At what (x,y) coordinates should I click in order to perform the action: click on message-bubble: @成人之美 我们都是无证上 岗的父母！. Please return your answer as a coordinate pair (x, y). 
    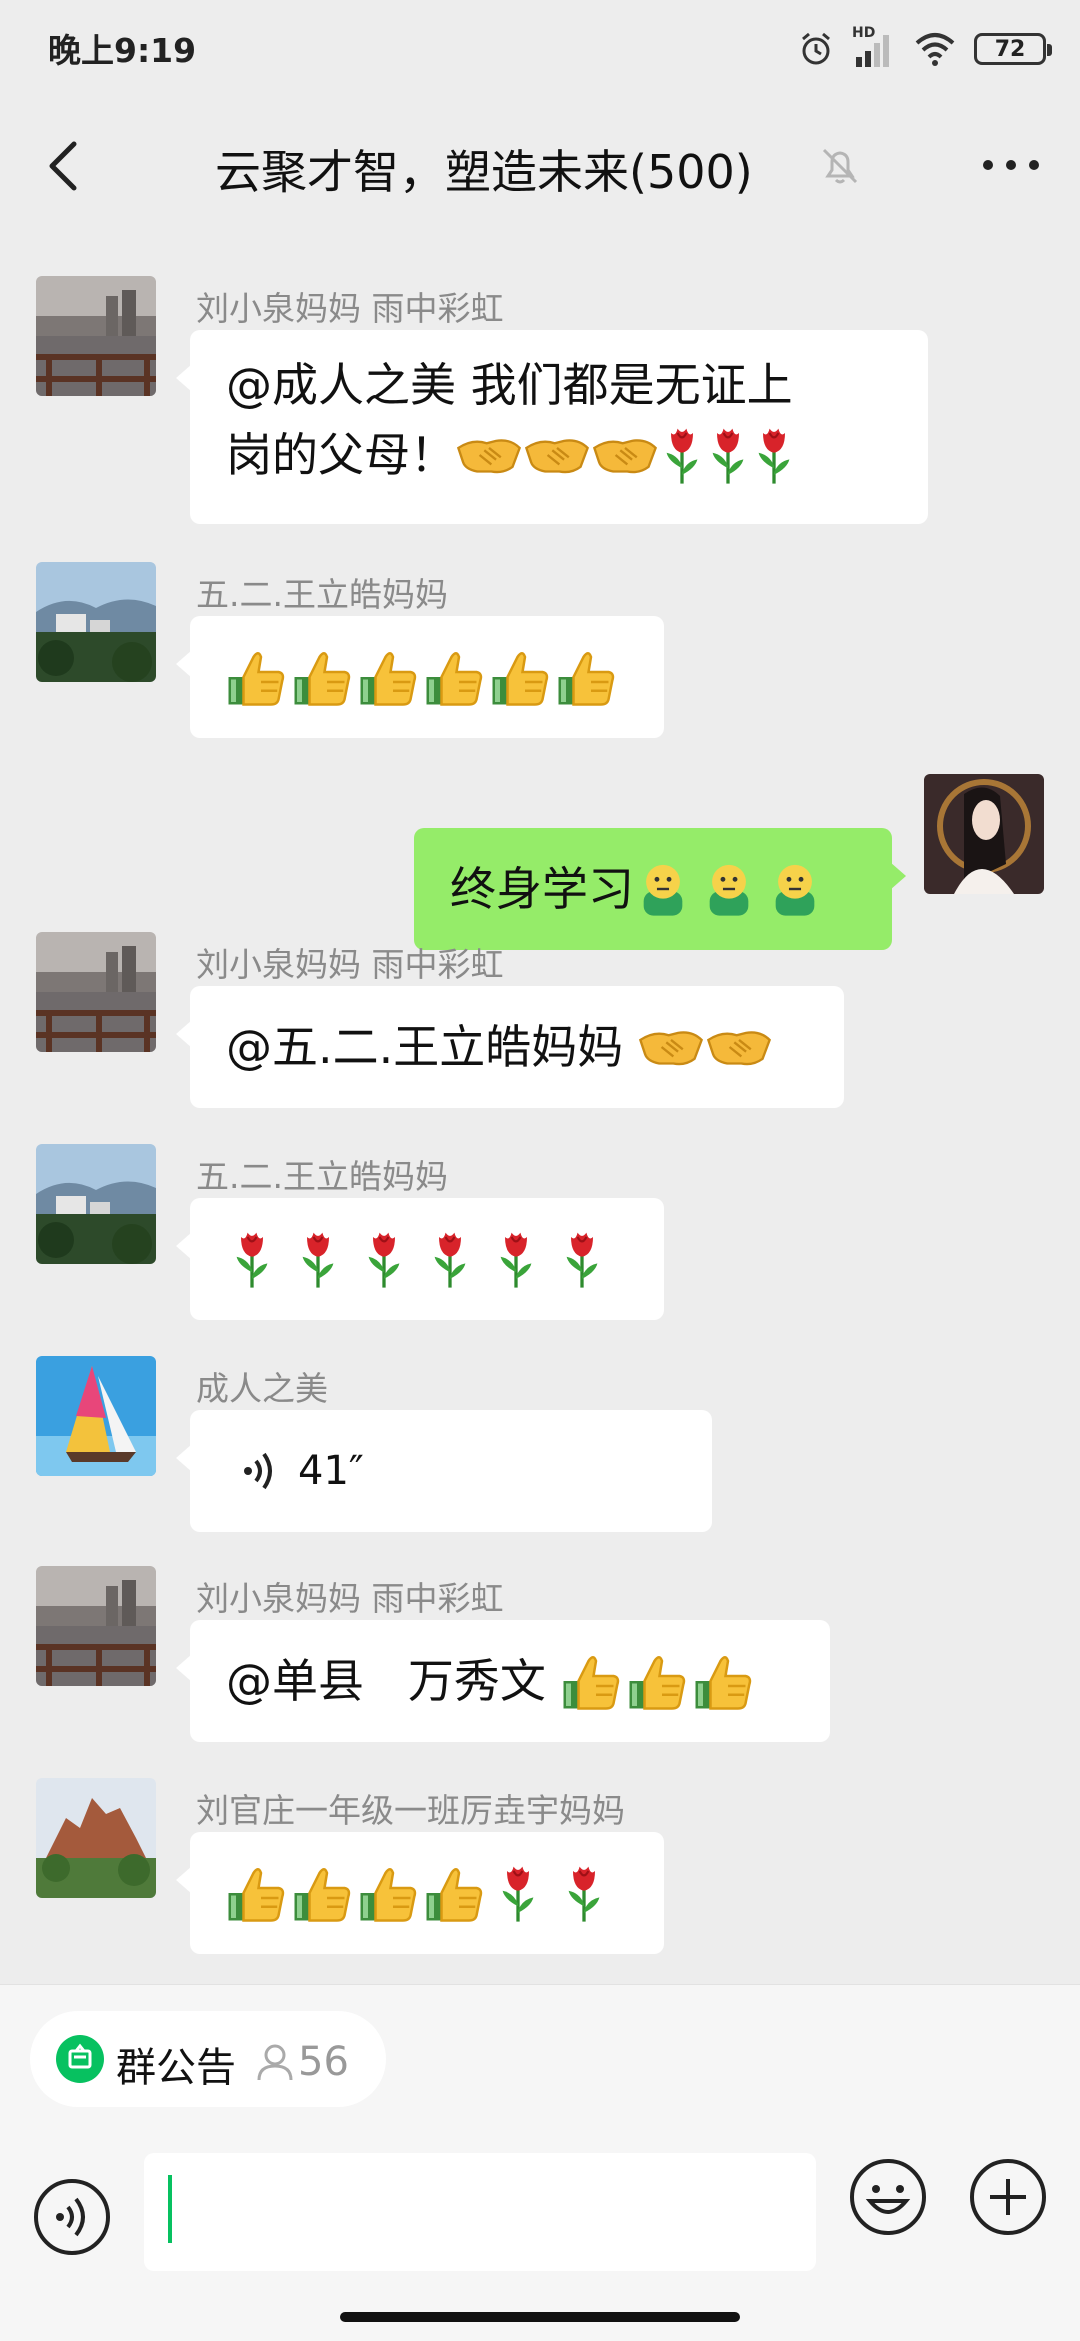
    Looking at the image, I should click on (552, 427).